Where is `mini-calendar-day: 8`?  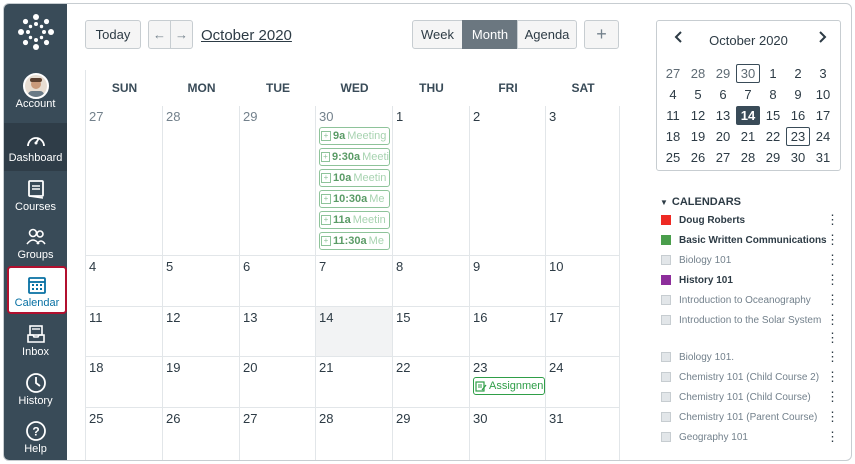
mini-calendar-day: 8 is located at coordinates (773, 94).